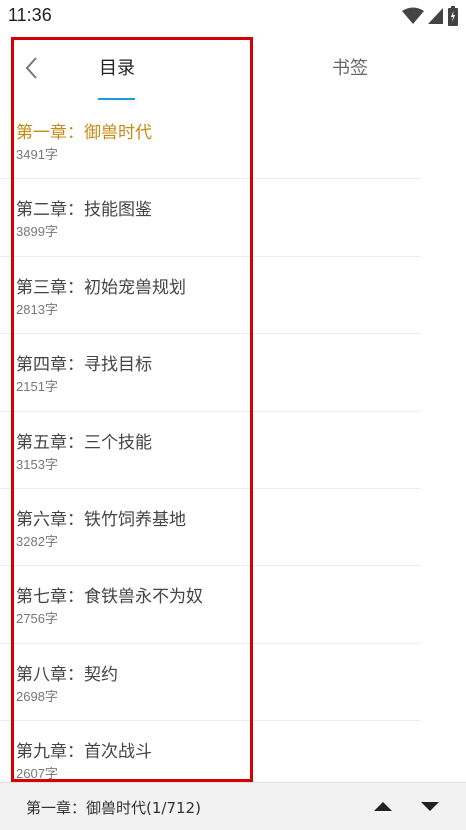  Describe the element at coordinates (30, 15) in the screenshot. I see `status-time: 11:36` at that location.